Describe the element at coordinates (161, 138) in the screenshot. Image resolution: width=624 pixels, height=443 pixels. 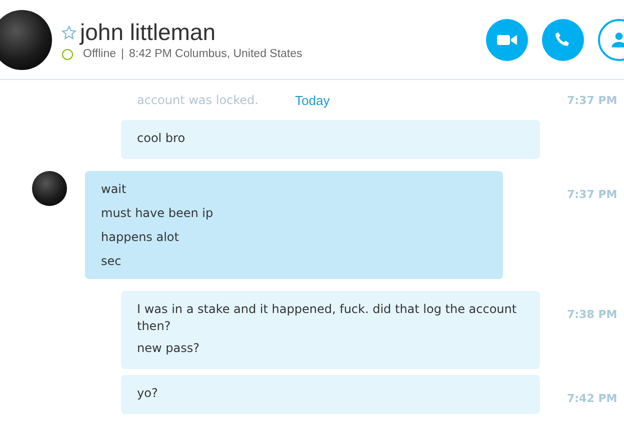
I see `message-text: cool bro` at that location.